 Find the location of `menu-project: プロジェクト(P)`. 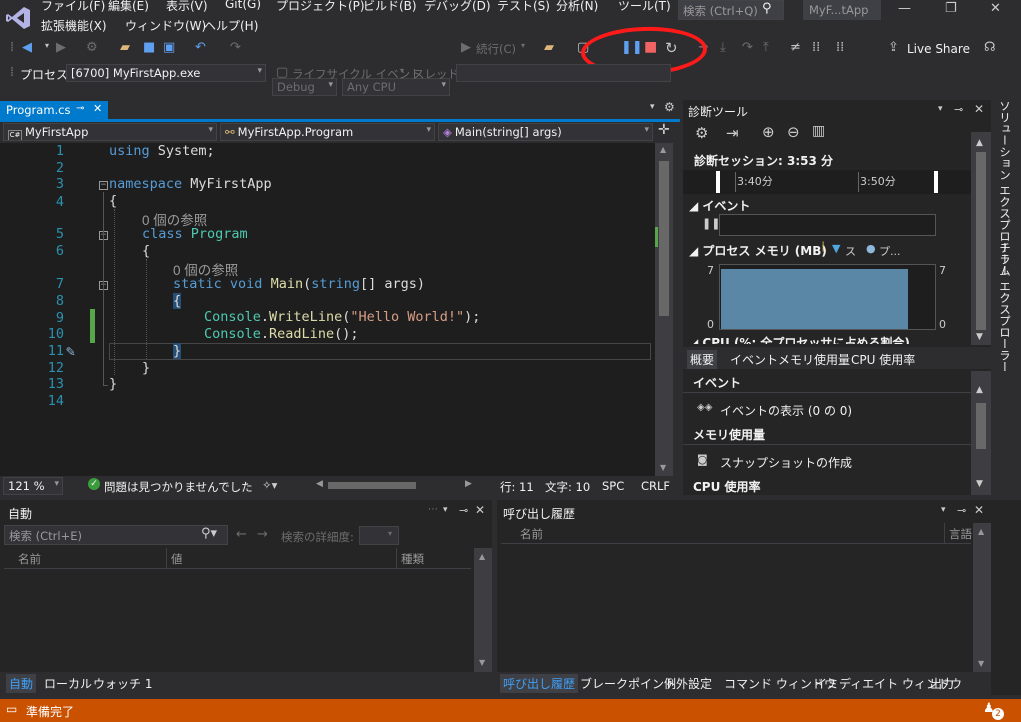

menu-project: プロジェクト(P) is located at coordinates (320, 7).